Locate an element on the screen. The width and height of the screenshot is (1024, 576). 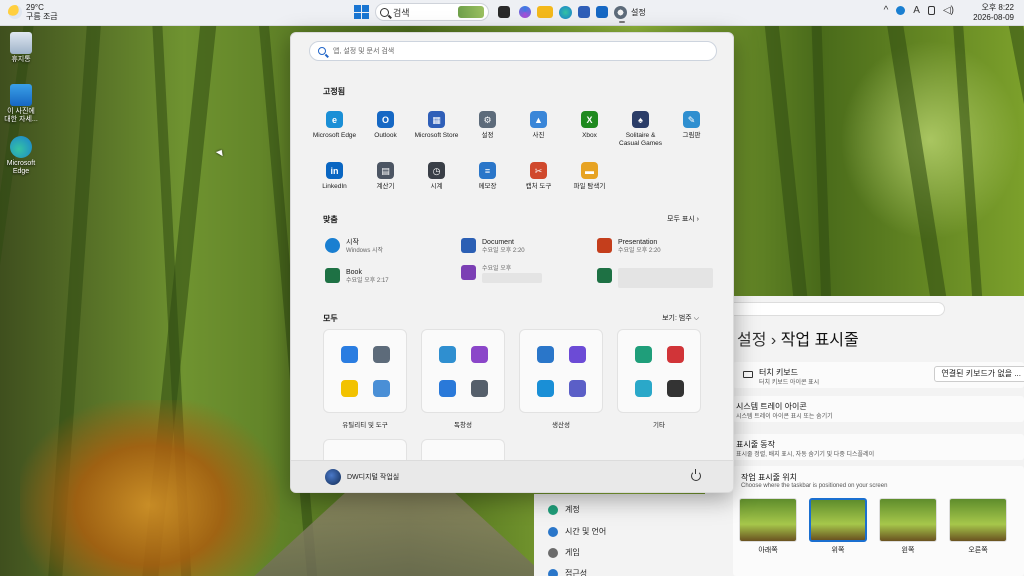
recommended-item: 시작 Windows 시작 is located at coordinates (354, 246).